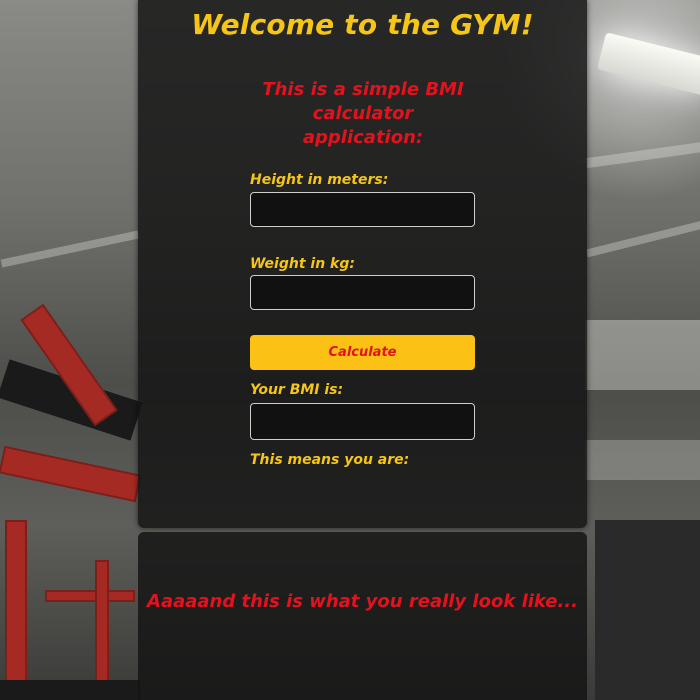 This screenshot has width=700, height=700. Describe the element at coordinates (362, 24) in the screenshot. I see `page-title: Welcome to the GYM!` at that location.